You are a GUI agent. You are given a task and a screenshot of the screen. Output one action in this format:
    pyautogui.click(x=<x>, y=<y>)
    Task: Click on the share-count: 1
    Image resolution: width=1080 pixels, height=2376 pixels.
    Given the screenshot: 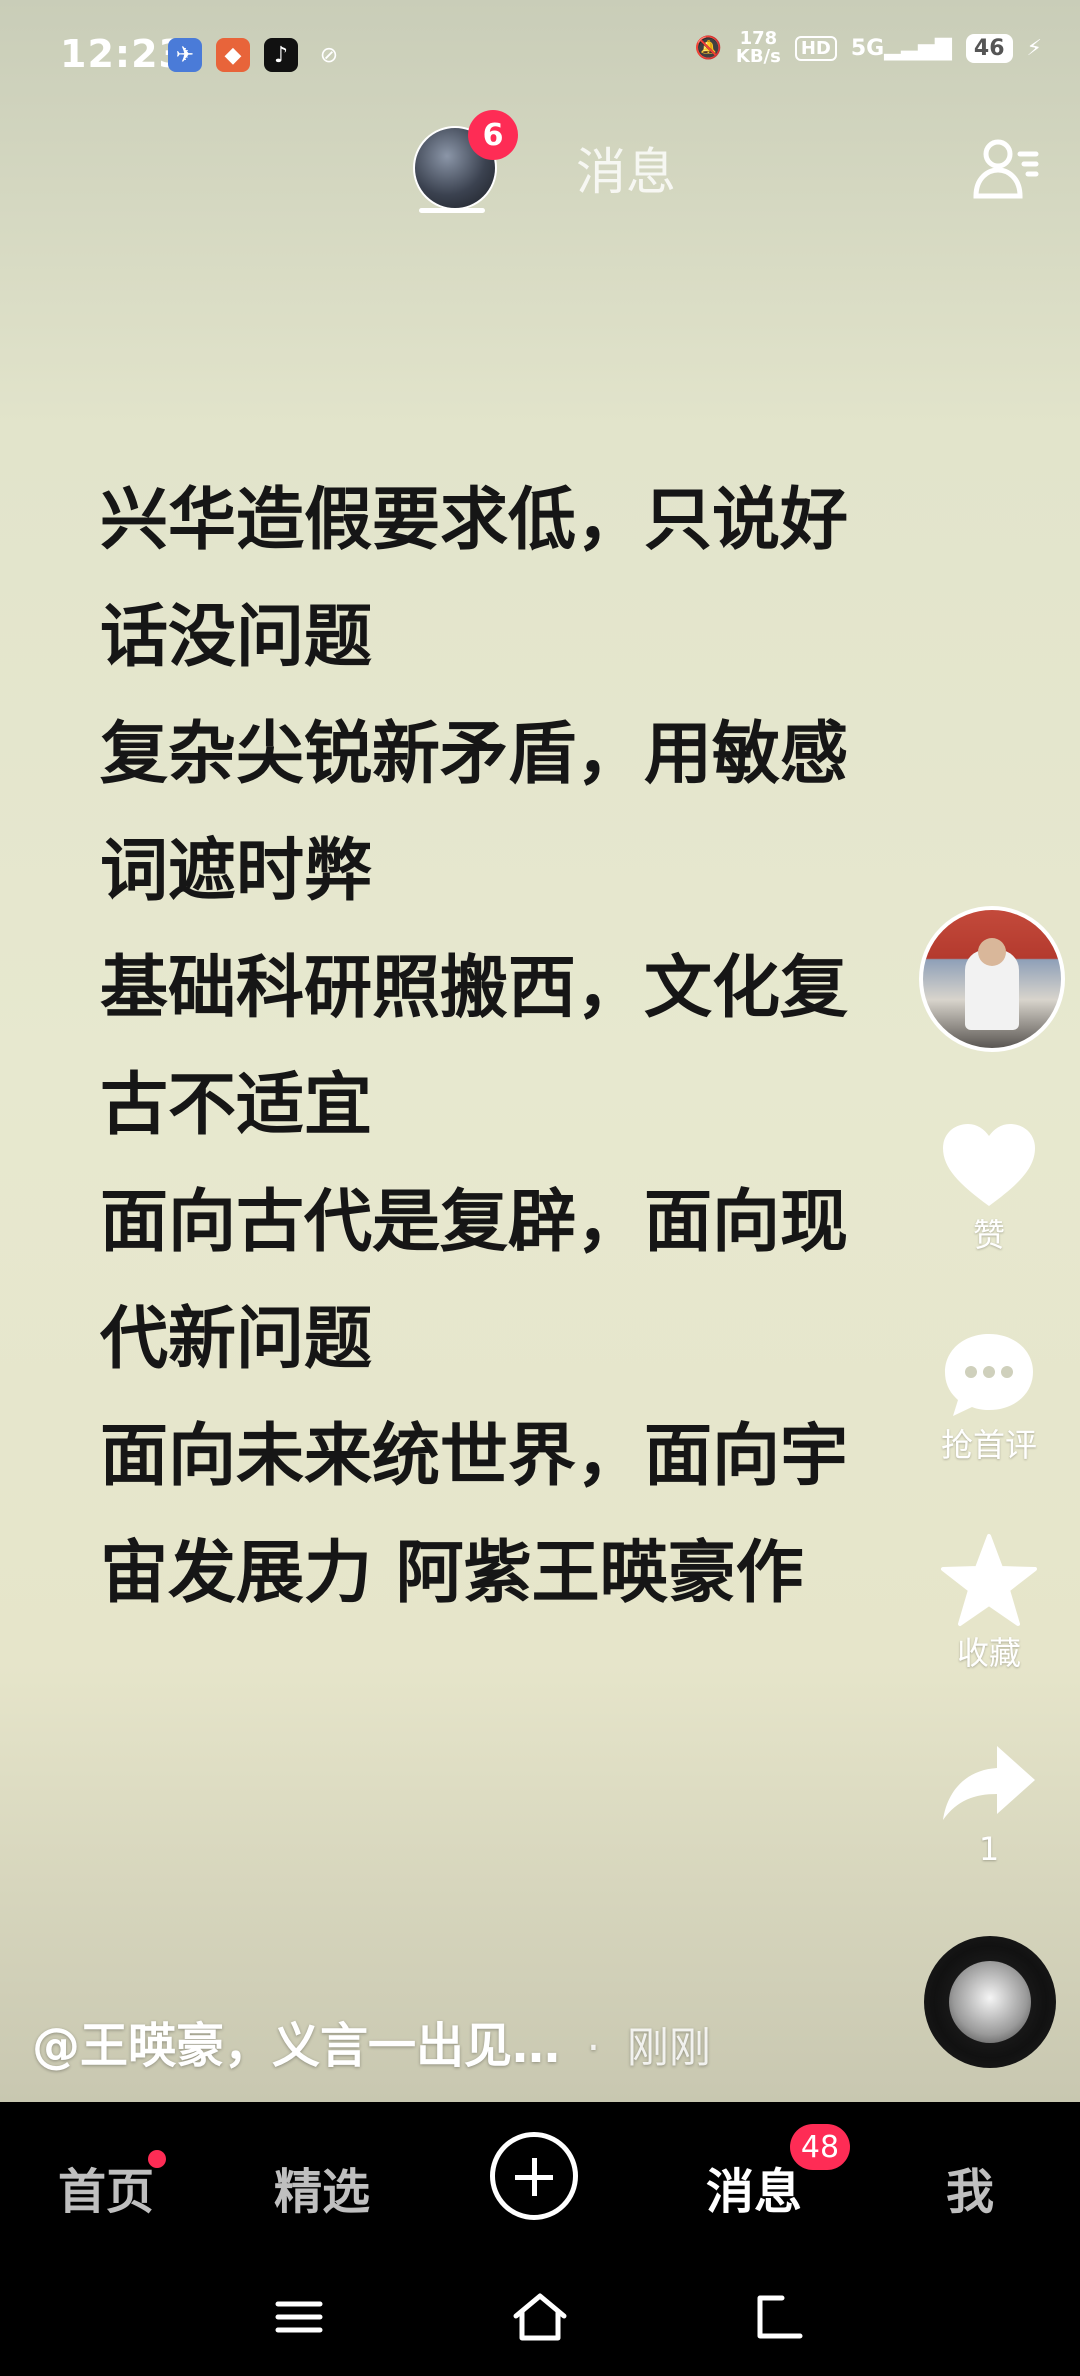 What is the action you would take?
    pyautogui.click(x=989, y=1849)
    